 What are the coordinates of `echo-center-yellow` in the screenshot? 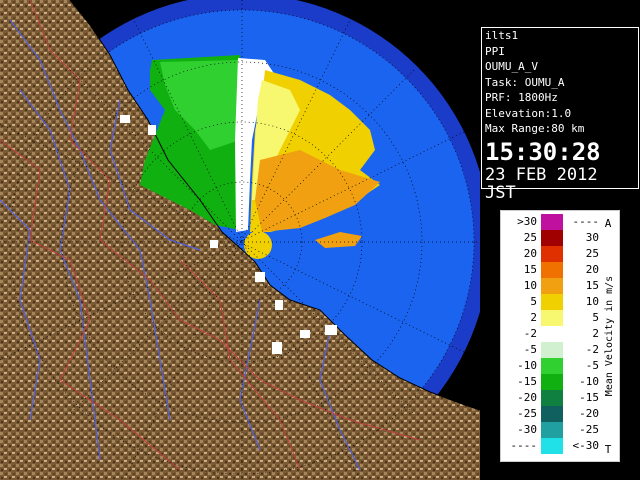 It's located at (258, 245).